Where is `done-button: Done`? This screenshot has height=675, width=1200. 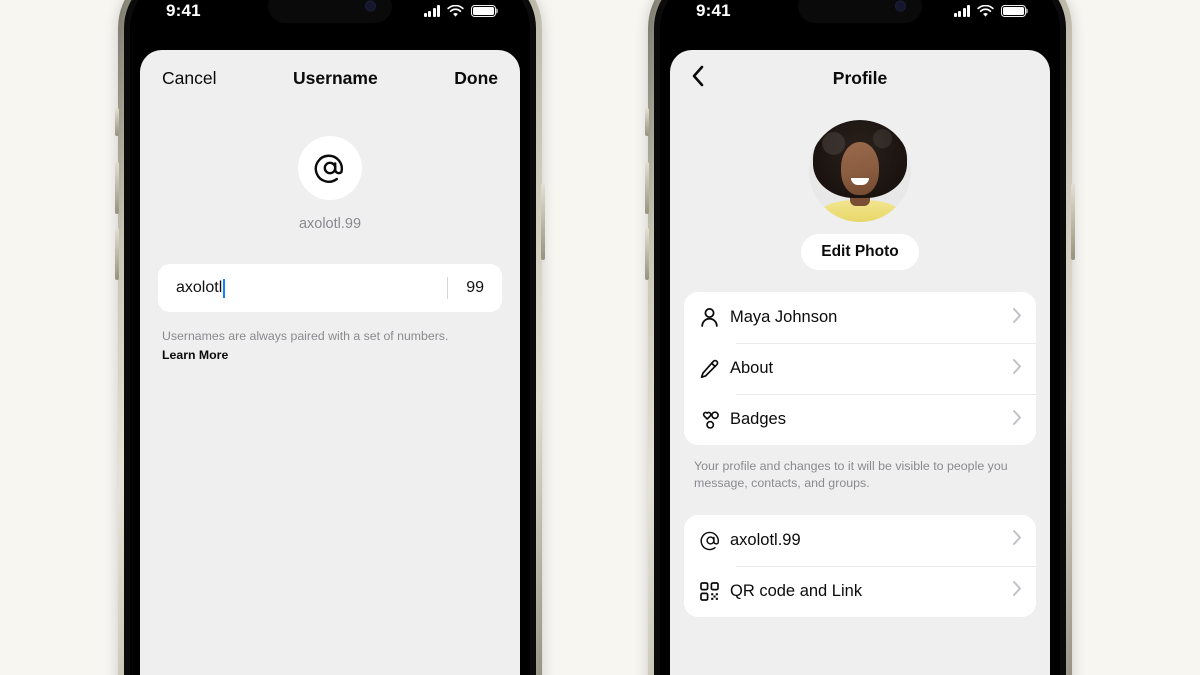
done-button: Done is located at coordinates (476, 78).